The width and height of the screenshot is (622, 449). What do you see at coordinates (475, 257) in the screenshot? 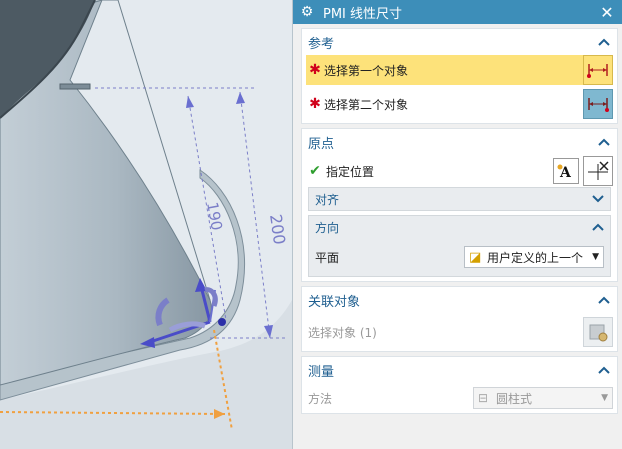
I see `plane-user-defined-icon: ◪` at bounding box center [475, 257].